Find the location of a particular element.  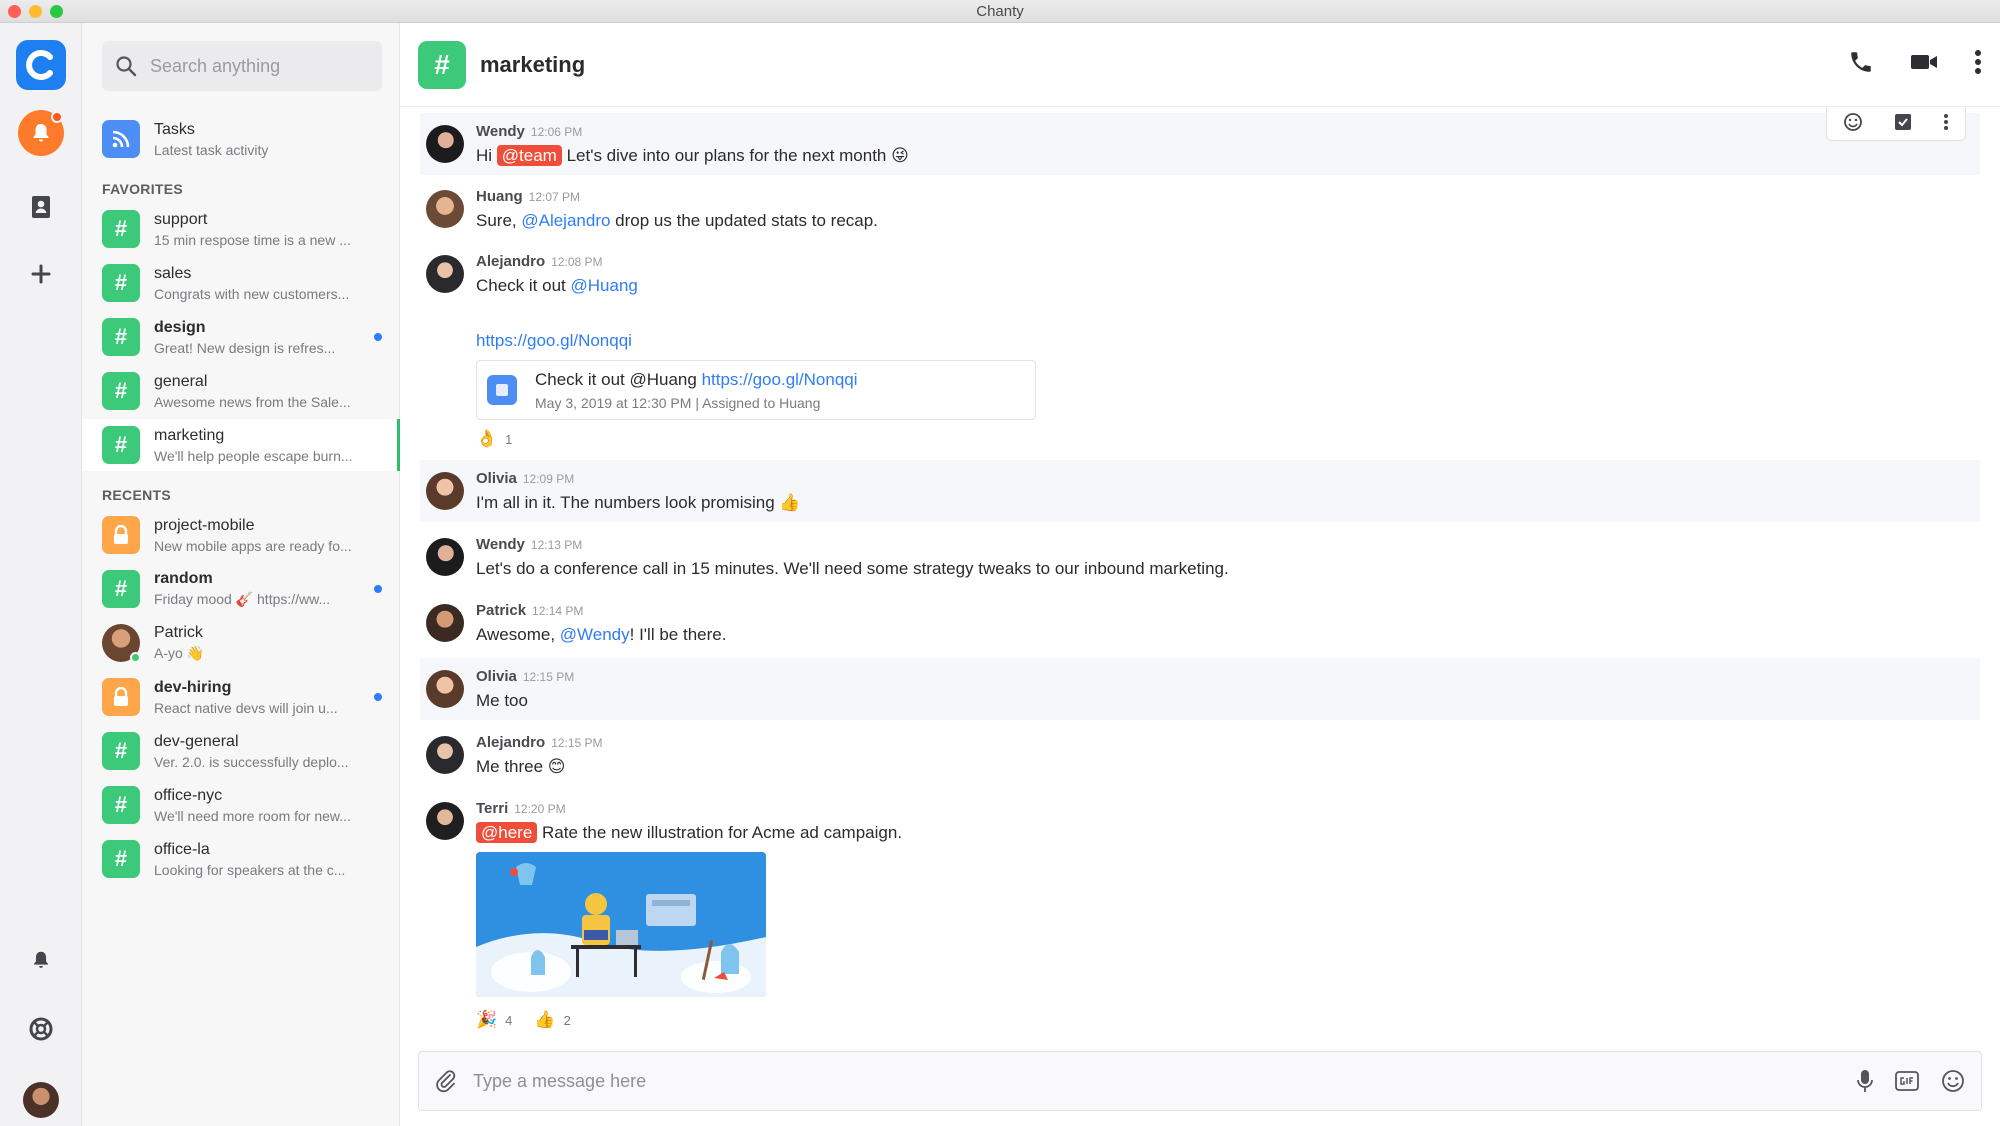

message-meta: Olivia 12:09 PM is located at coordinates (525, 478).